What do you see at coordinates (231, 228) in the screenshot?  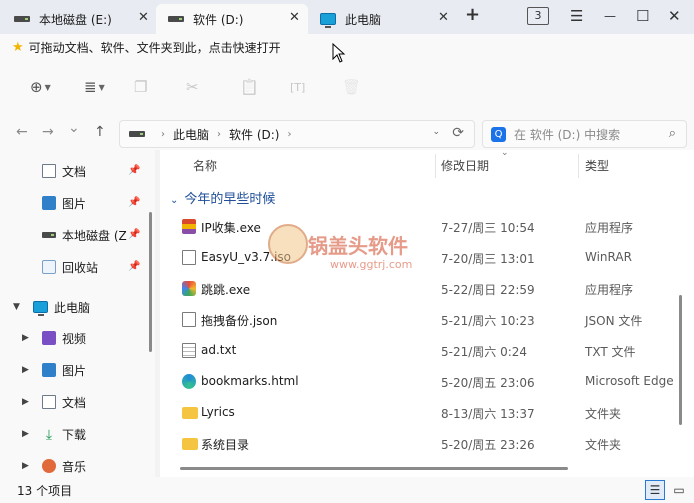 I see `file-name: IP收集.exe` at bounding box center [231, 228].